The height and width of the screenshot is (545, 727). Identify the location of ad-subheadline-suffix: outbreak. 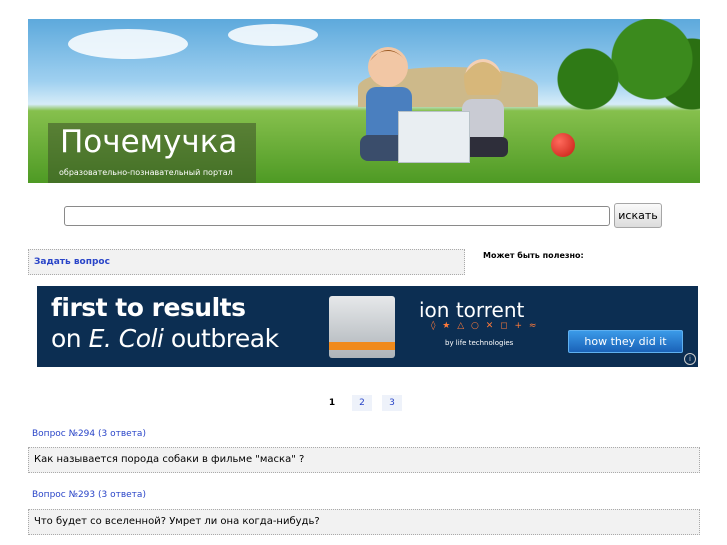
(221, 338).